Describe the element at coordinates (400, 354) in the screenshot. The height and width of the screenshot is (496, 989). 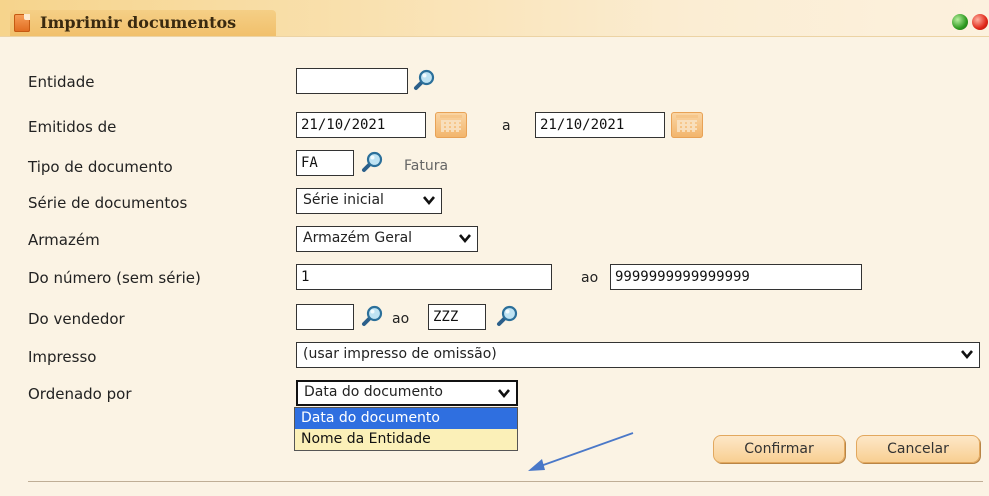
I see `impresso-value: (usar impresso de omissão)` at that location.